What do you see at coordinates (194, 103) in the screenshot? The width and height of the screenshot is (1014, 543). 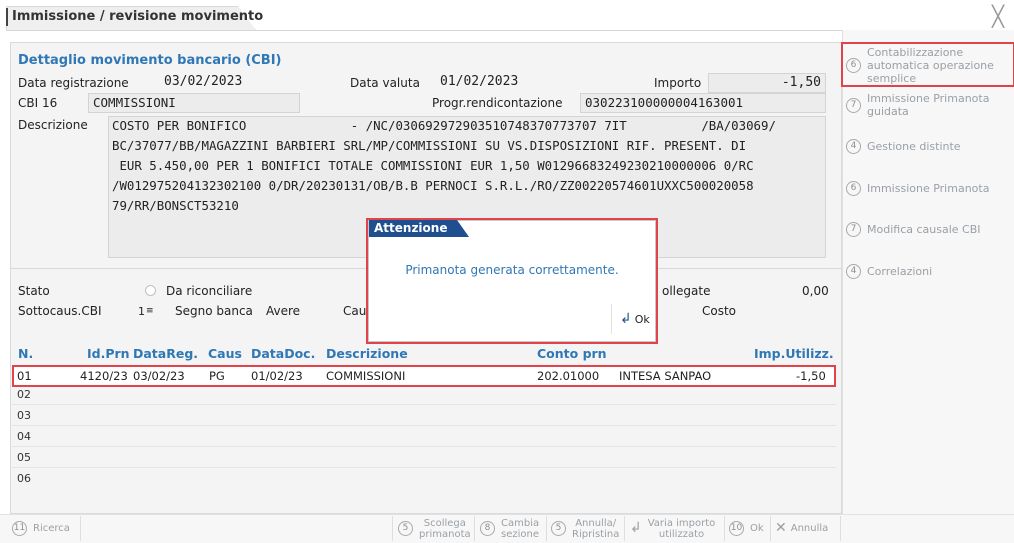 I see `cbi-description-field: COMMISSIONI` at bounding box center [194, 103].